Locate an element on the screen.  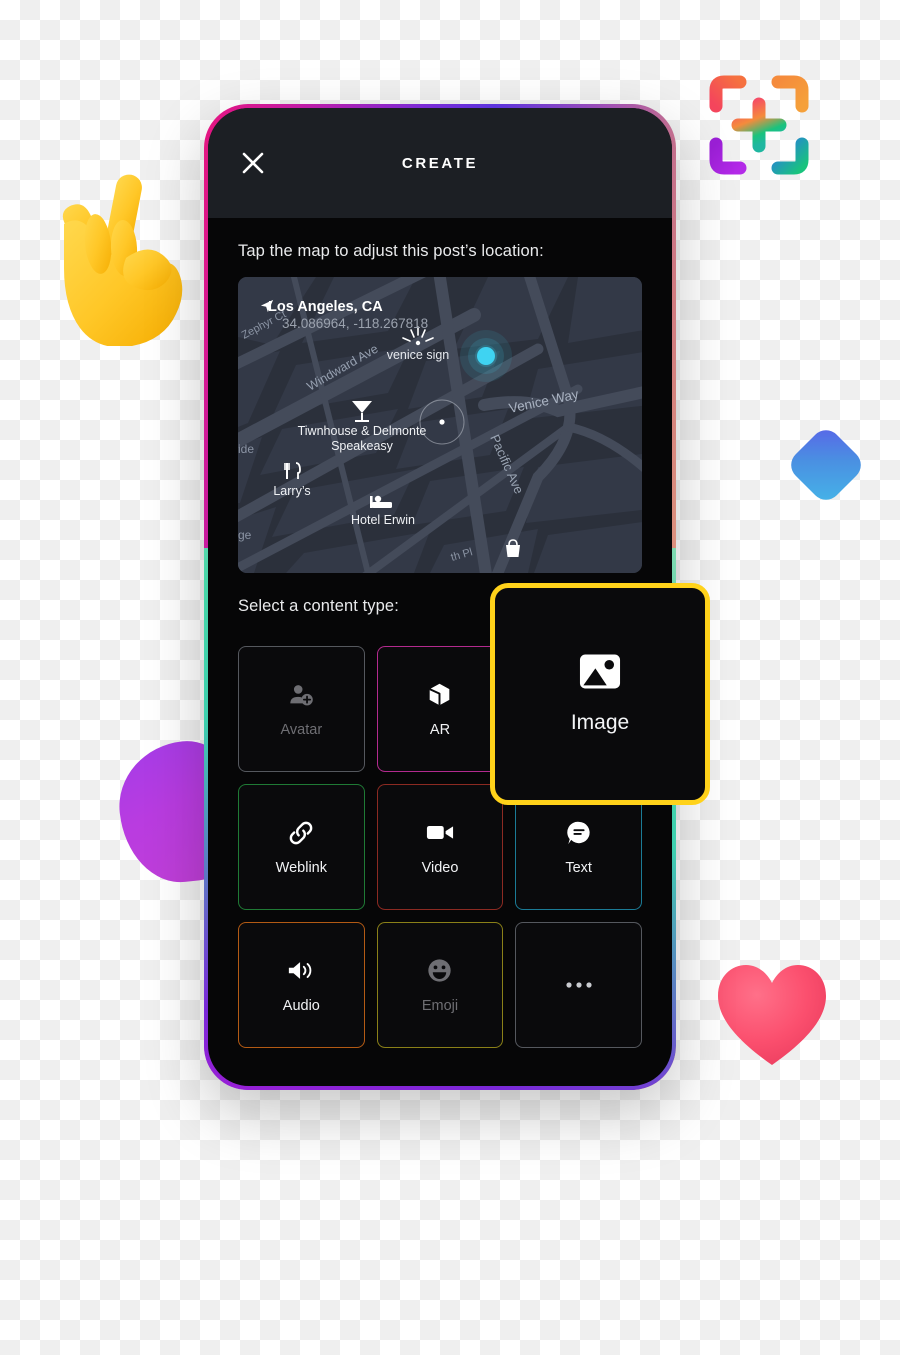
cube-3d-icon is located at coordinates (440, 695).